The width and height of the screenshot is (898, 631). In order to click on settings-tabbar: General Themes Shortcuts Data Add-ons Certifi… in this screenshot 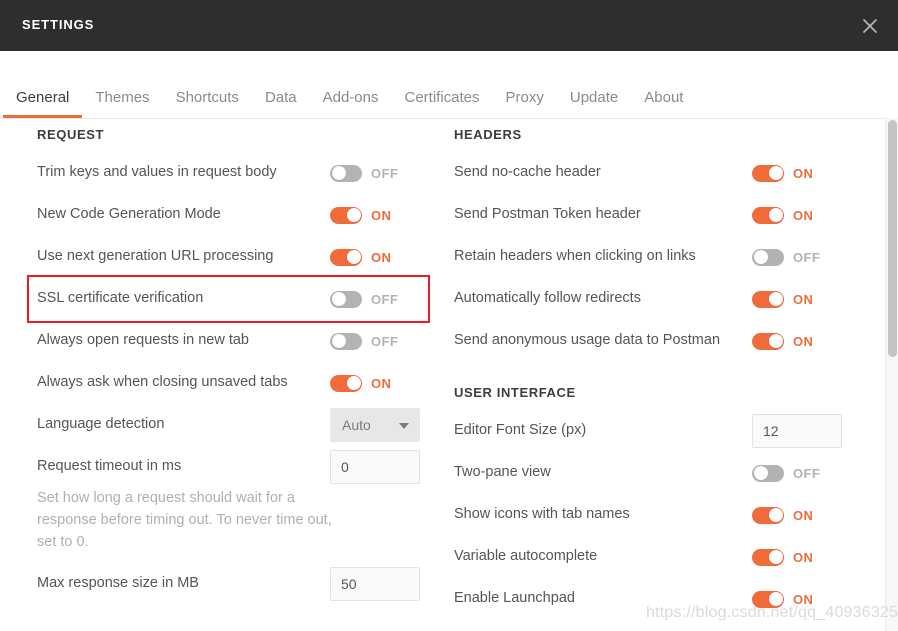, I will do `click(449, 85)`.